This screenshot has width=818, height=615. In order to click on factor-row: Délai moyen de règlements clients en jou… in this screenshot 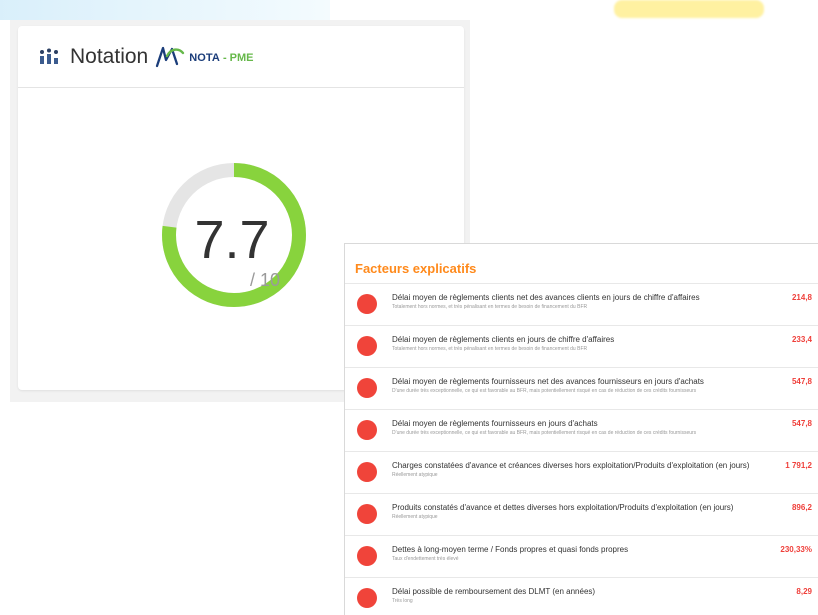, I will do `click(581, 346)`.